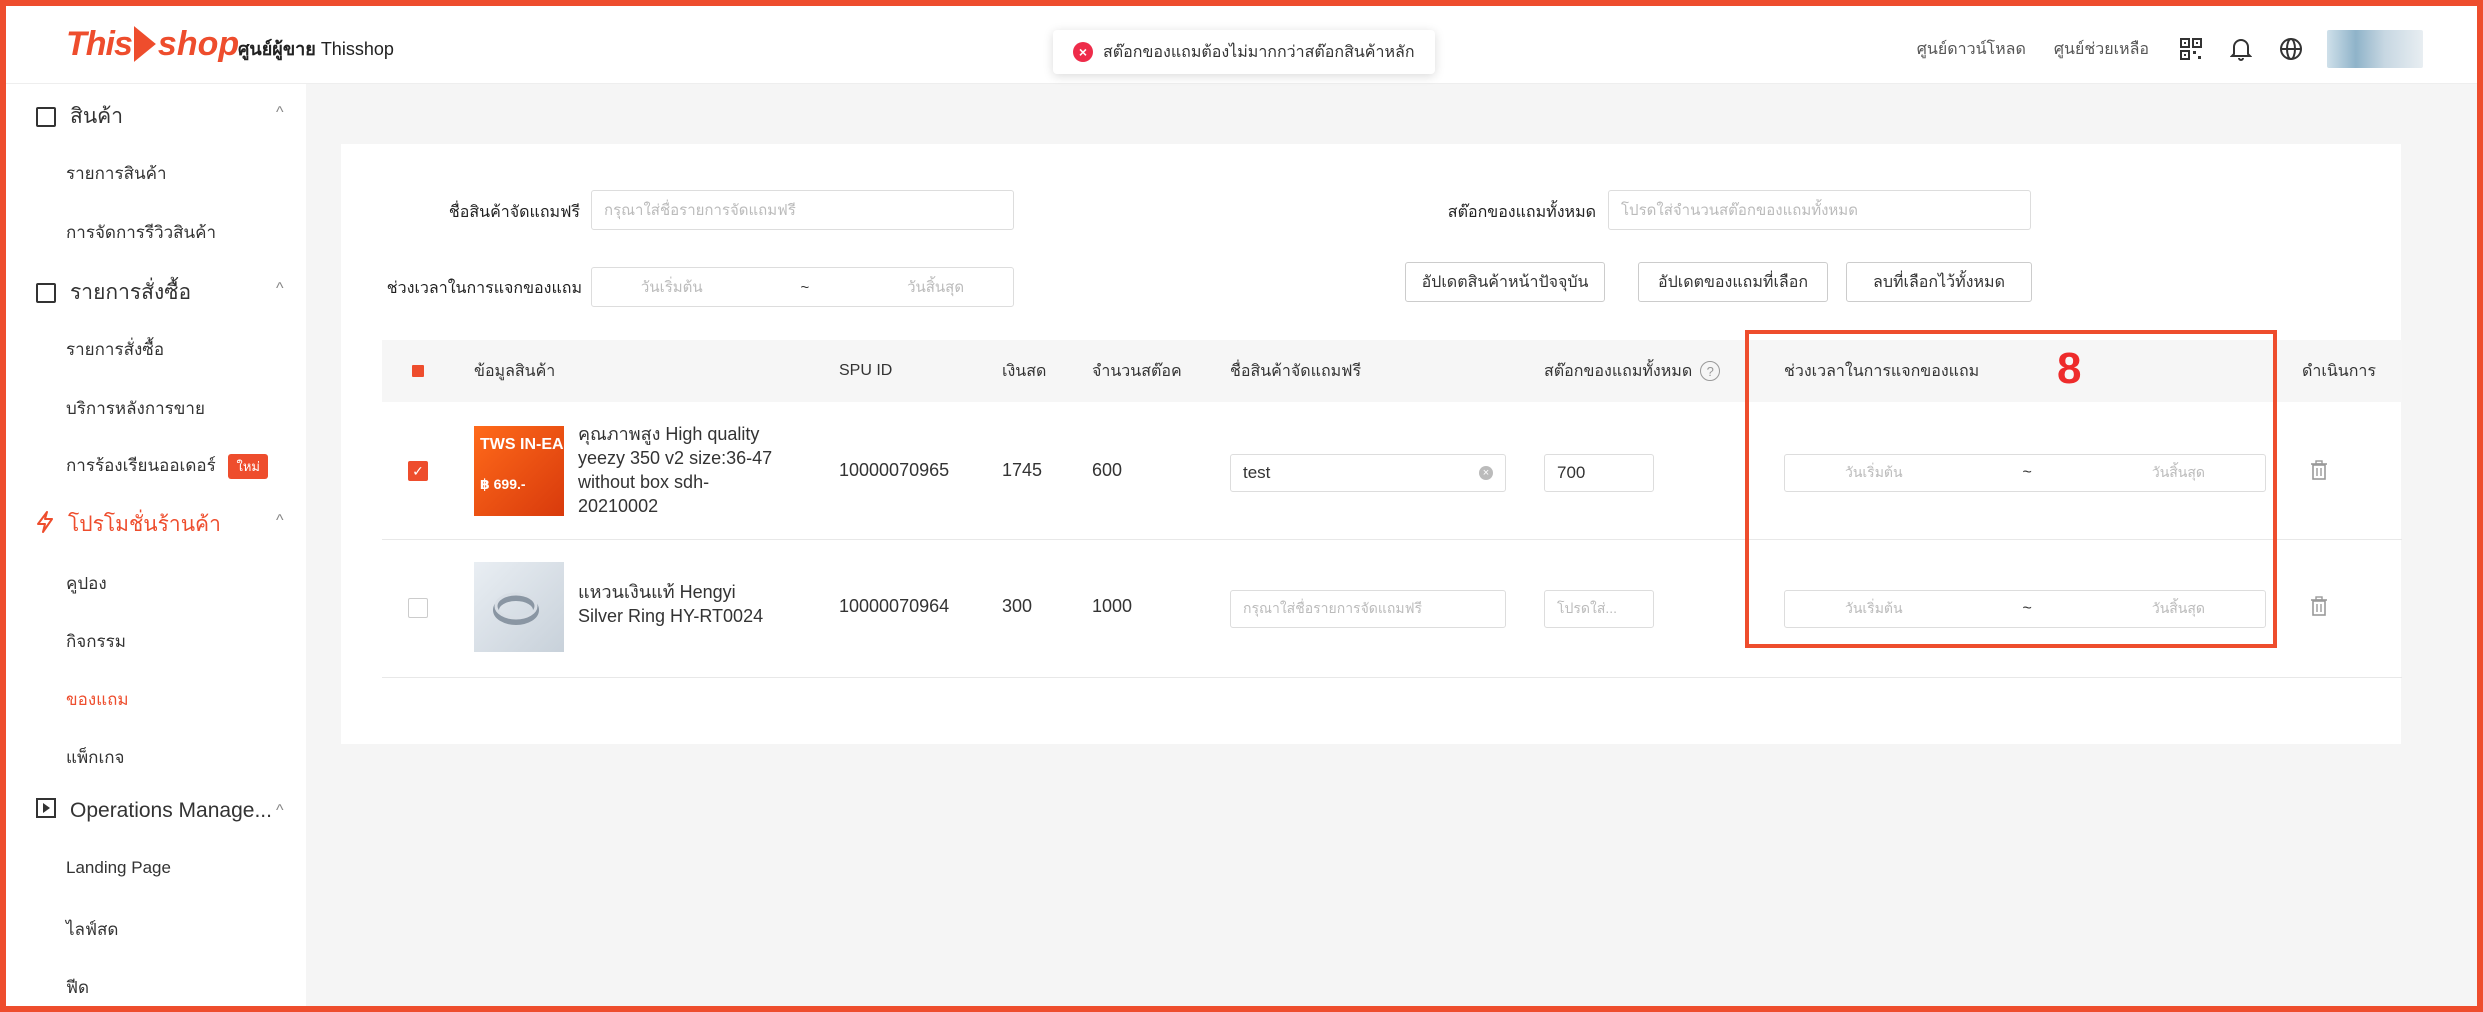 The image size is (2483, 1012). Describe the element at coordinates (92, 929) in the screenshot. I see `sidebar-item-live: ไลฟ์สด` at that location.